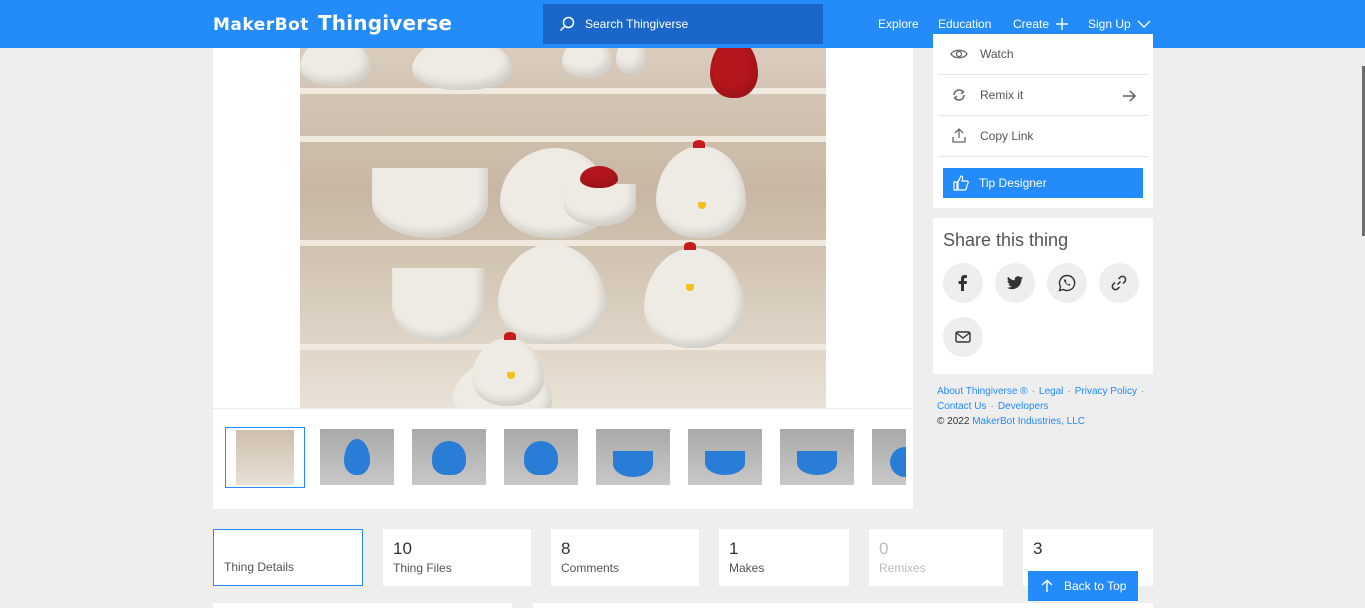  What do you see at coordinates (1043, 54) in the screenshot?
I see `watch-button: Watch` at bounding box center [1043, 54].